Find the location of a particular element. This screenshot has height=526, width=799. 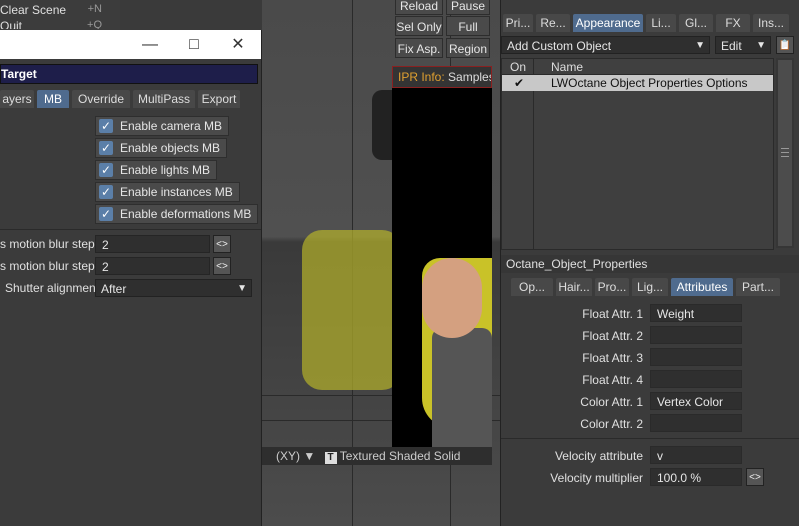

enable-instances-mb-checkbox: ✓ Enable instances MB is located at coordinates (167, 192).